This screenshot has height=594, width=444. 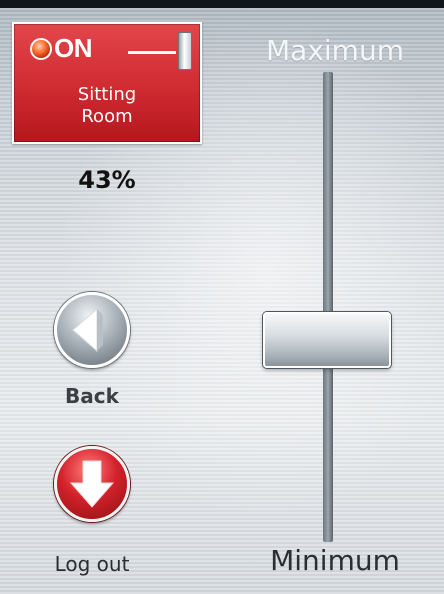 I want to click on play-left-icon, so click(x=87, y=330).